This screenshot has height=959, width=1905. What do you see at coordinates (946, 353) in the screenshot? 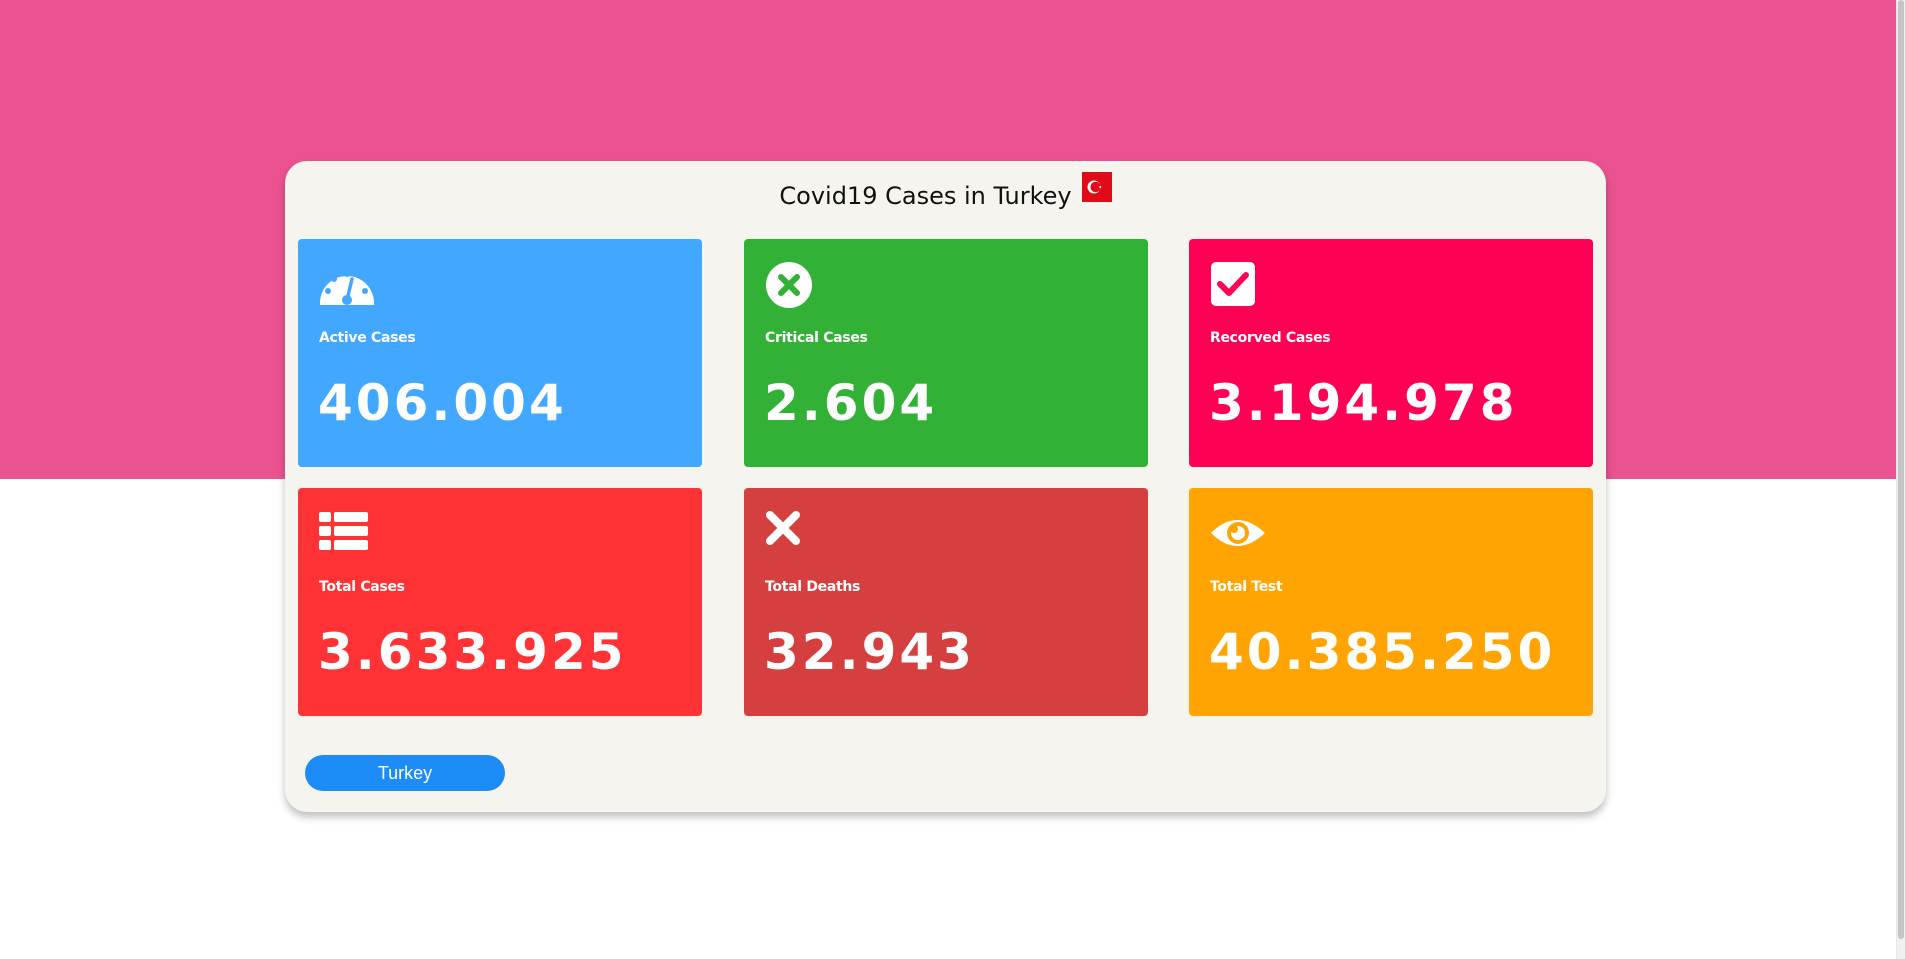
I see `critical-cases-tile: Critical Cases 2.604` at bounding box center [946, 353].